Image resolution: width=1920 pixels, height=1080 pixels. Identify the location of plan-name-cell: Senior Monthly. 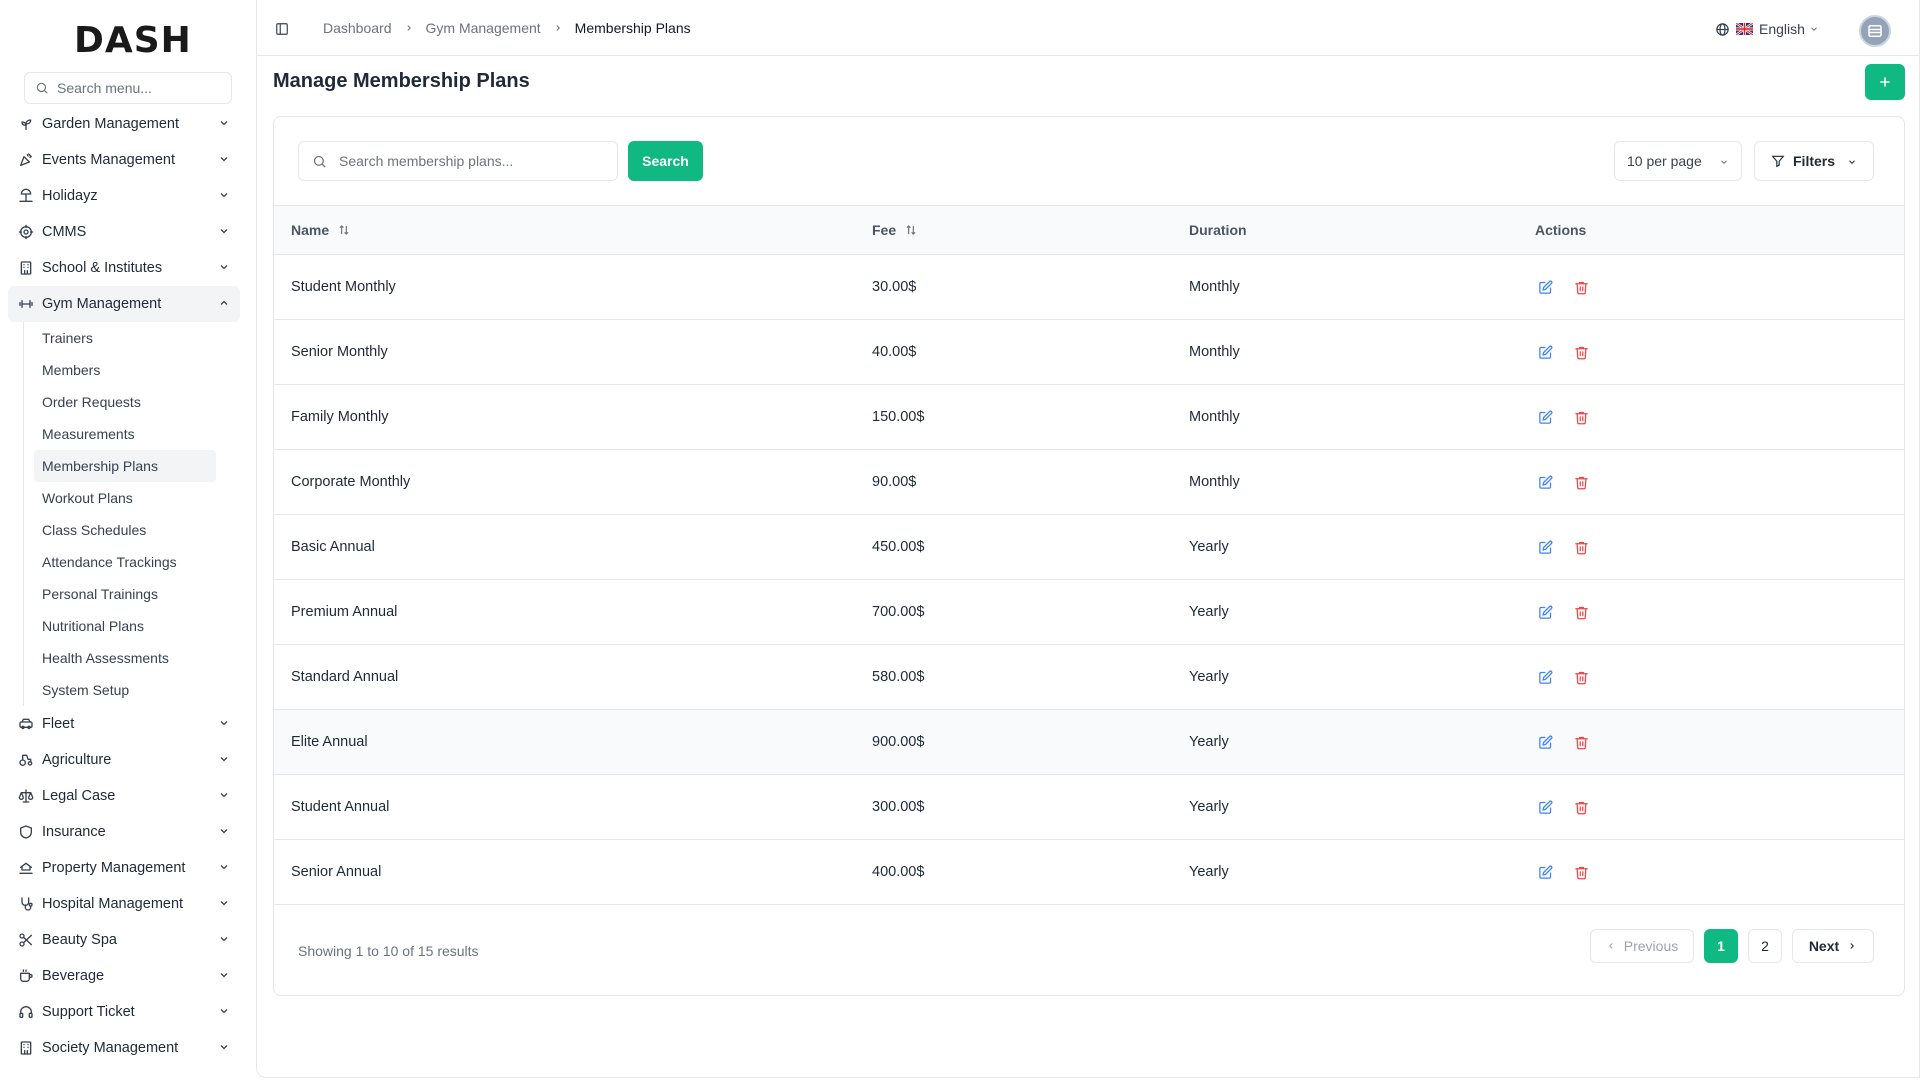
(339, 352).